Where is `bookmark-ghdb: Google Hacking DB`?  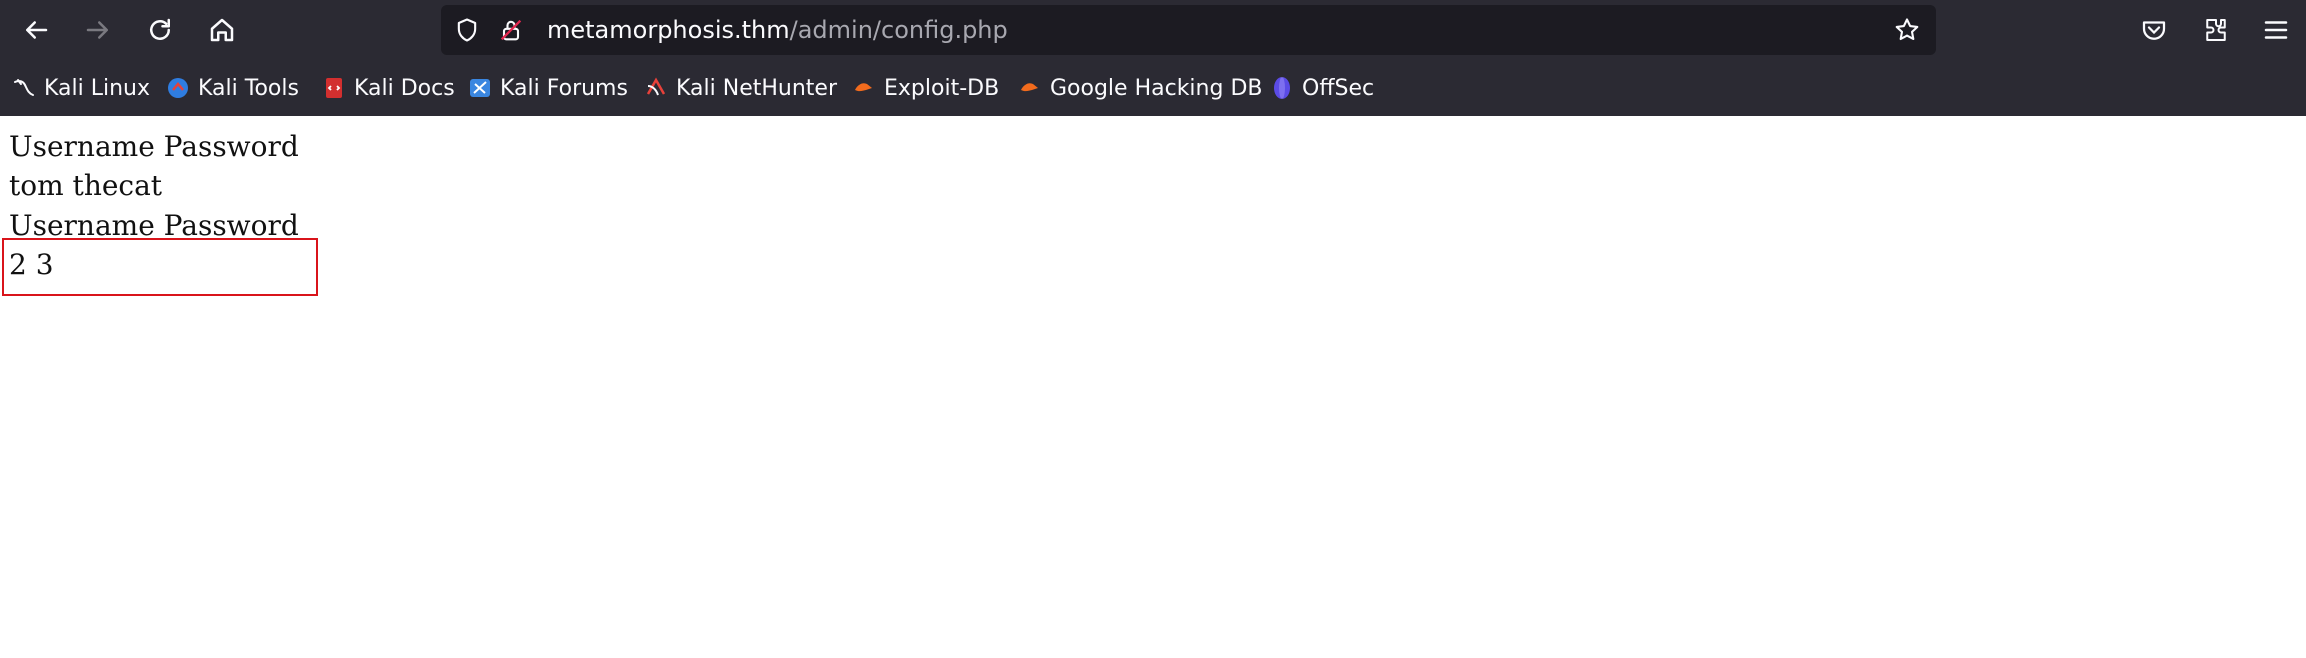 bookmark-ghdb: Google Hacking DB is located at coordinates (1140, 88).